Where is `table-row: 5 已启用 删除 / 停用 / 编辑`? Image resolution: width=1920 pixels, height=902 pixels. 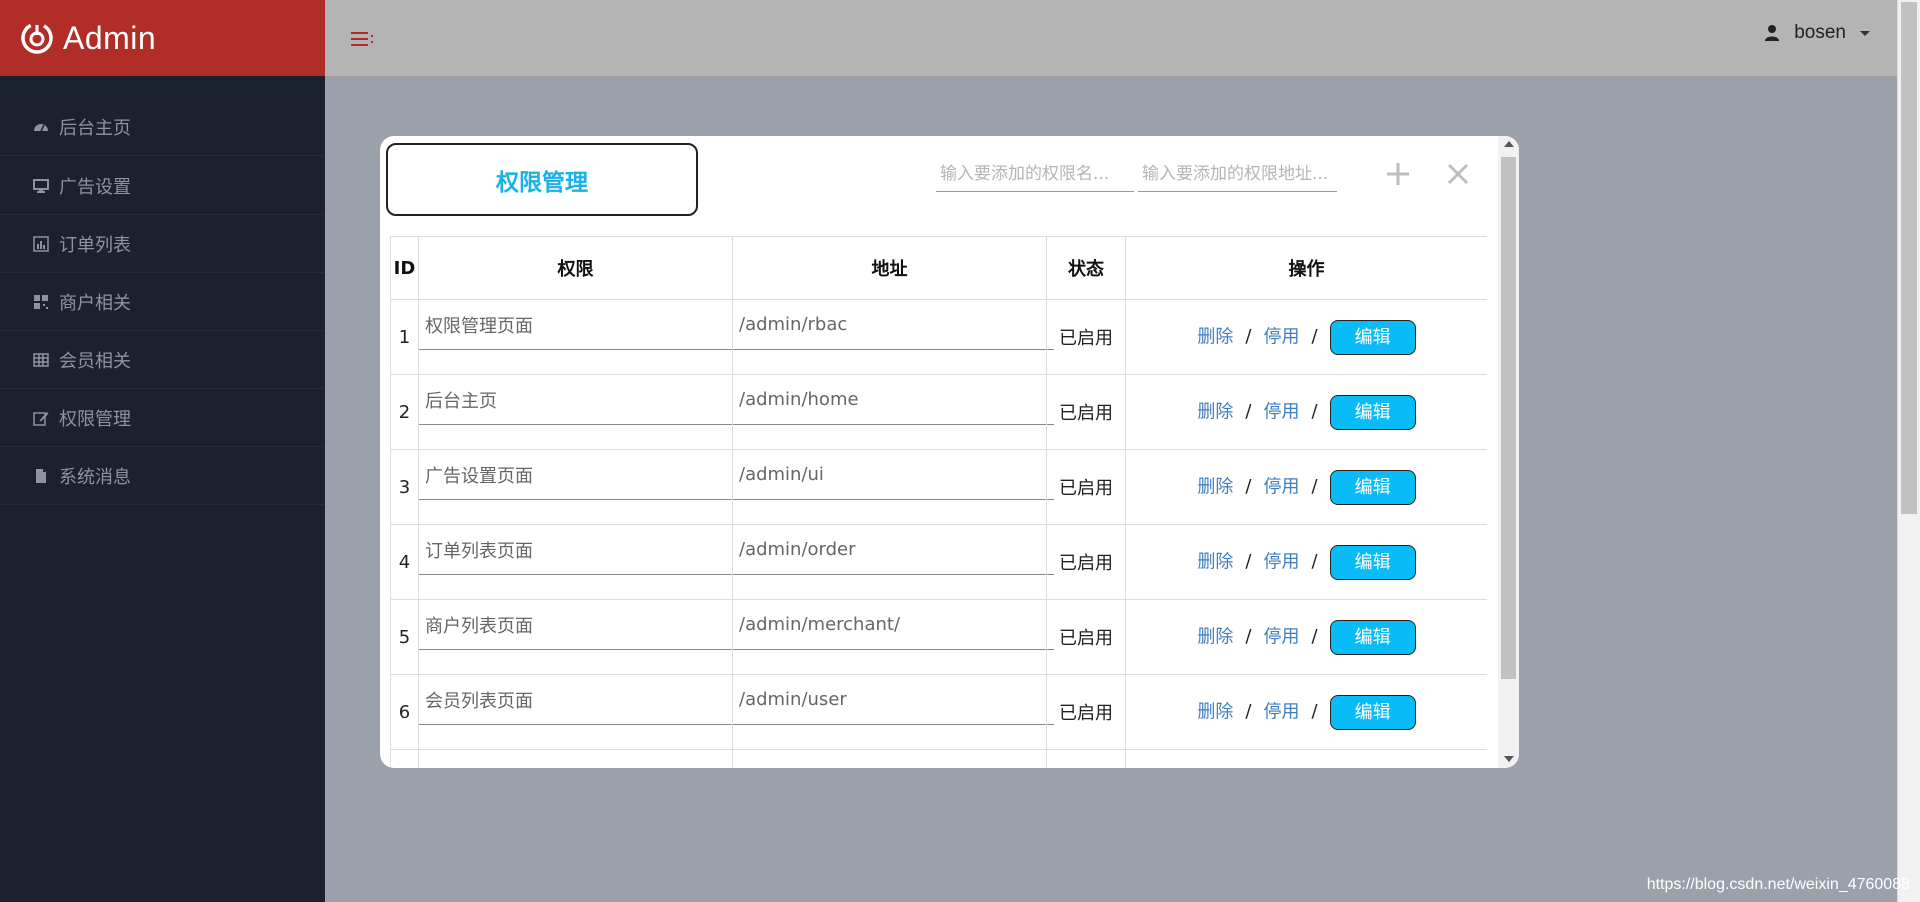 table-row: 5 已启用 删除 / 停用 / 编辑 is located at coordinates (938, 637).